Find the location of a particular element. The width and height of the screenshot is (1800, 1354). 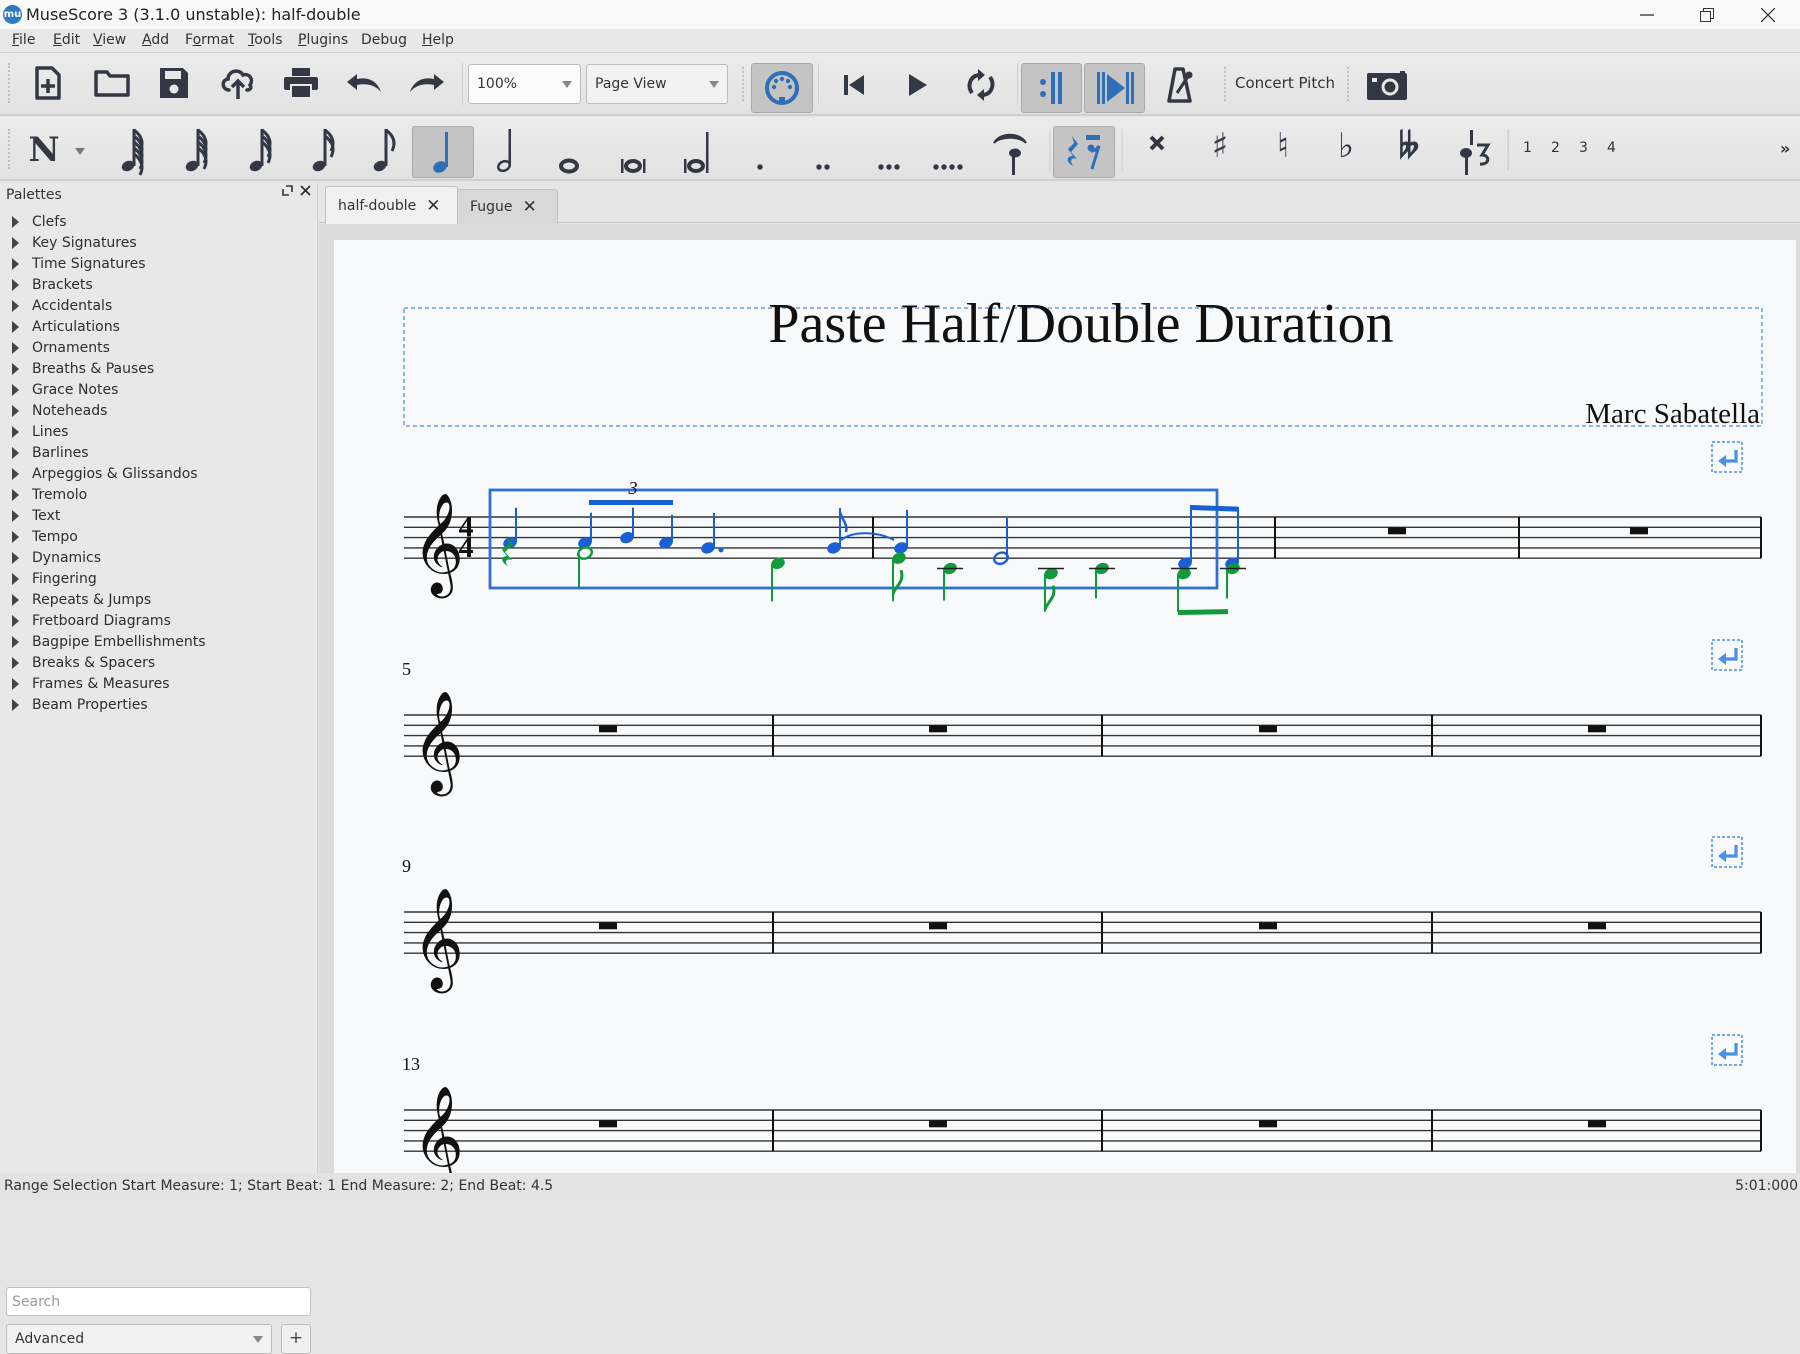

palette-accidentals: Accidentals is located at coordinates (62, 305).